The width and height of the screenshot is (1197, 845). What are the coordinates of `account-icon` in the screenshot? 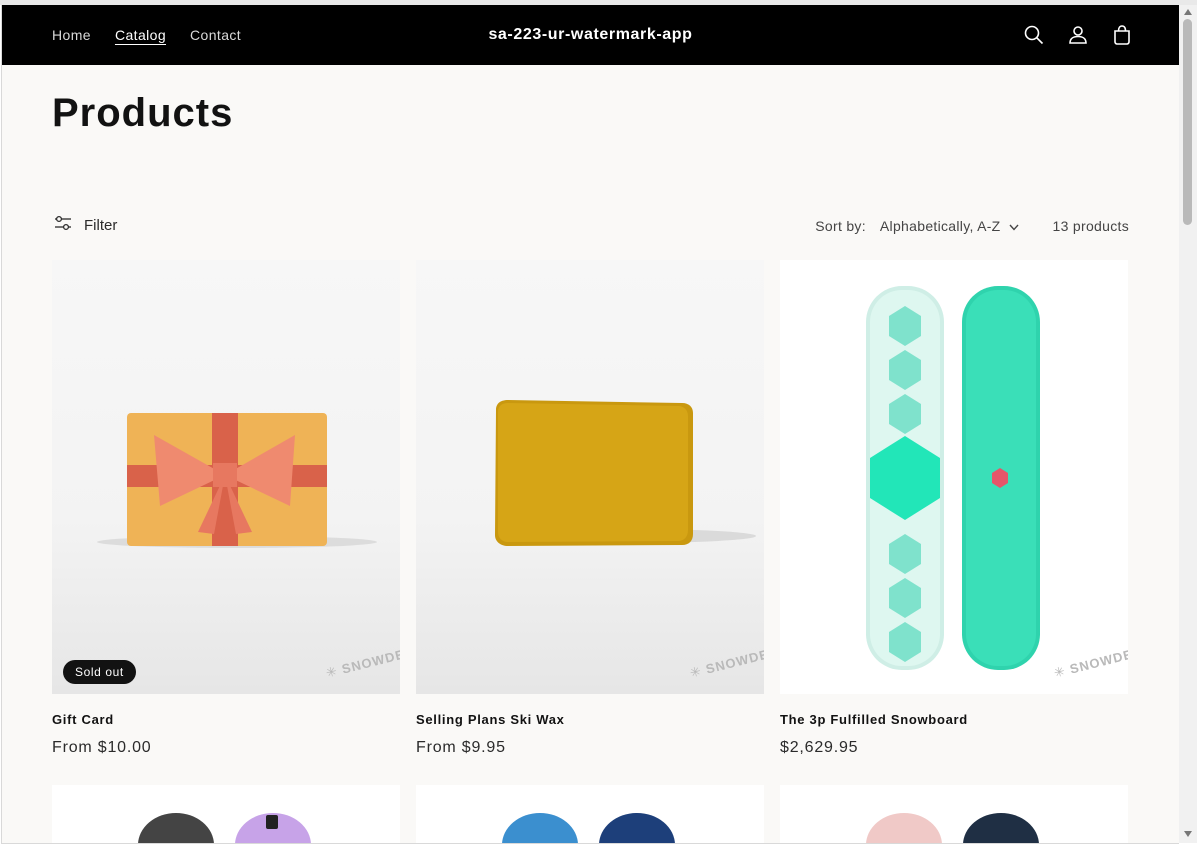 It's located at (1078, 35).